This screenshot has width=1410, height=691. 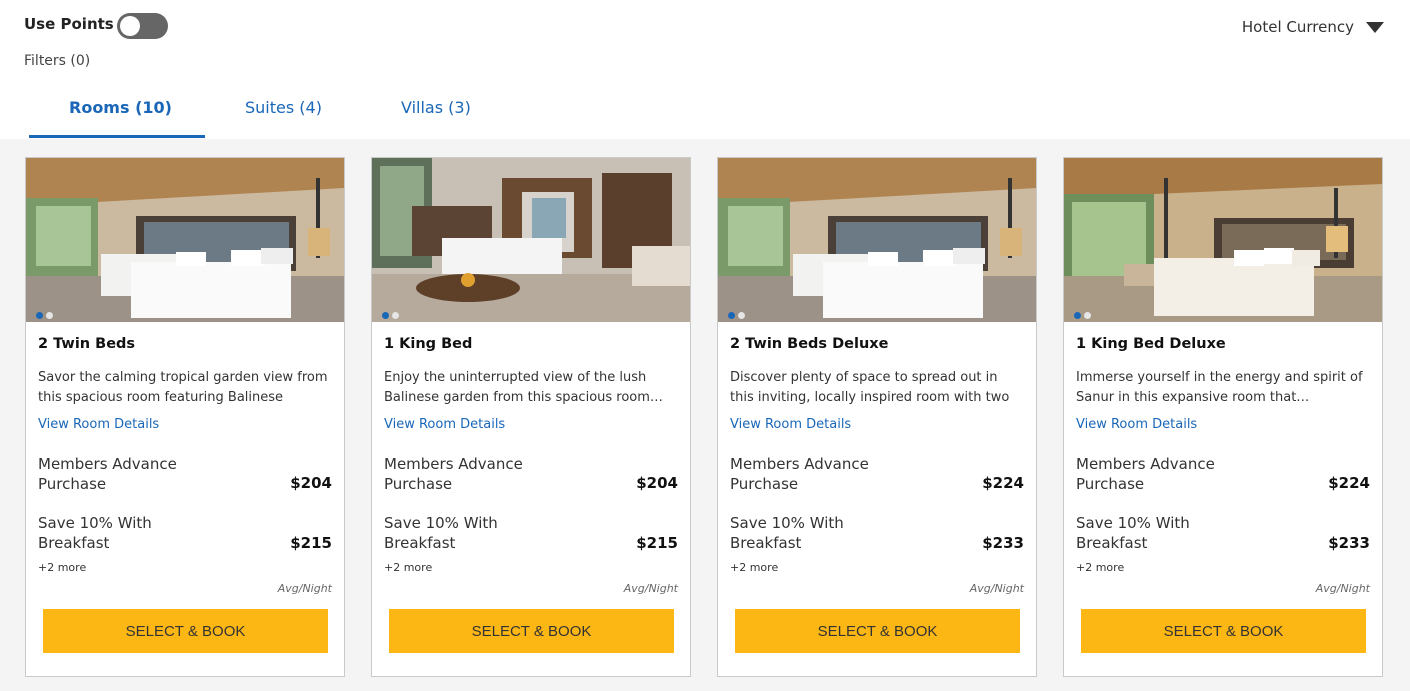 I want to click on active-tab-indicator, so click(x=117, y=136).